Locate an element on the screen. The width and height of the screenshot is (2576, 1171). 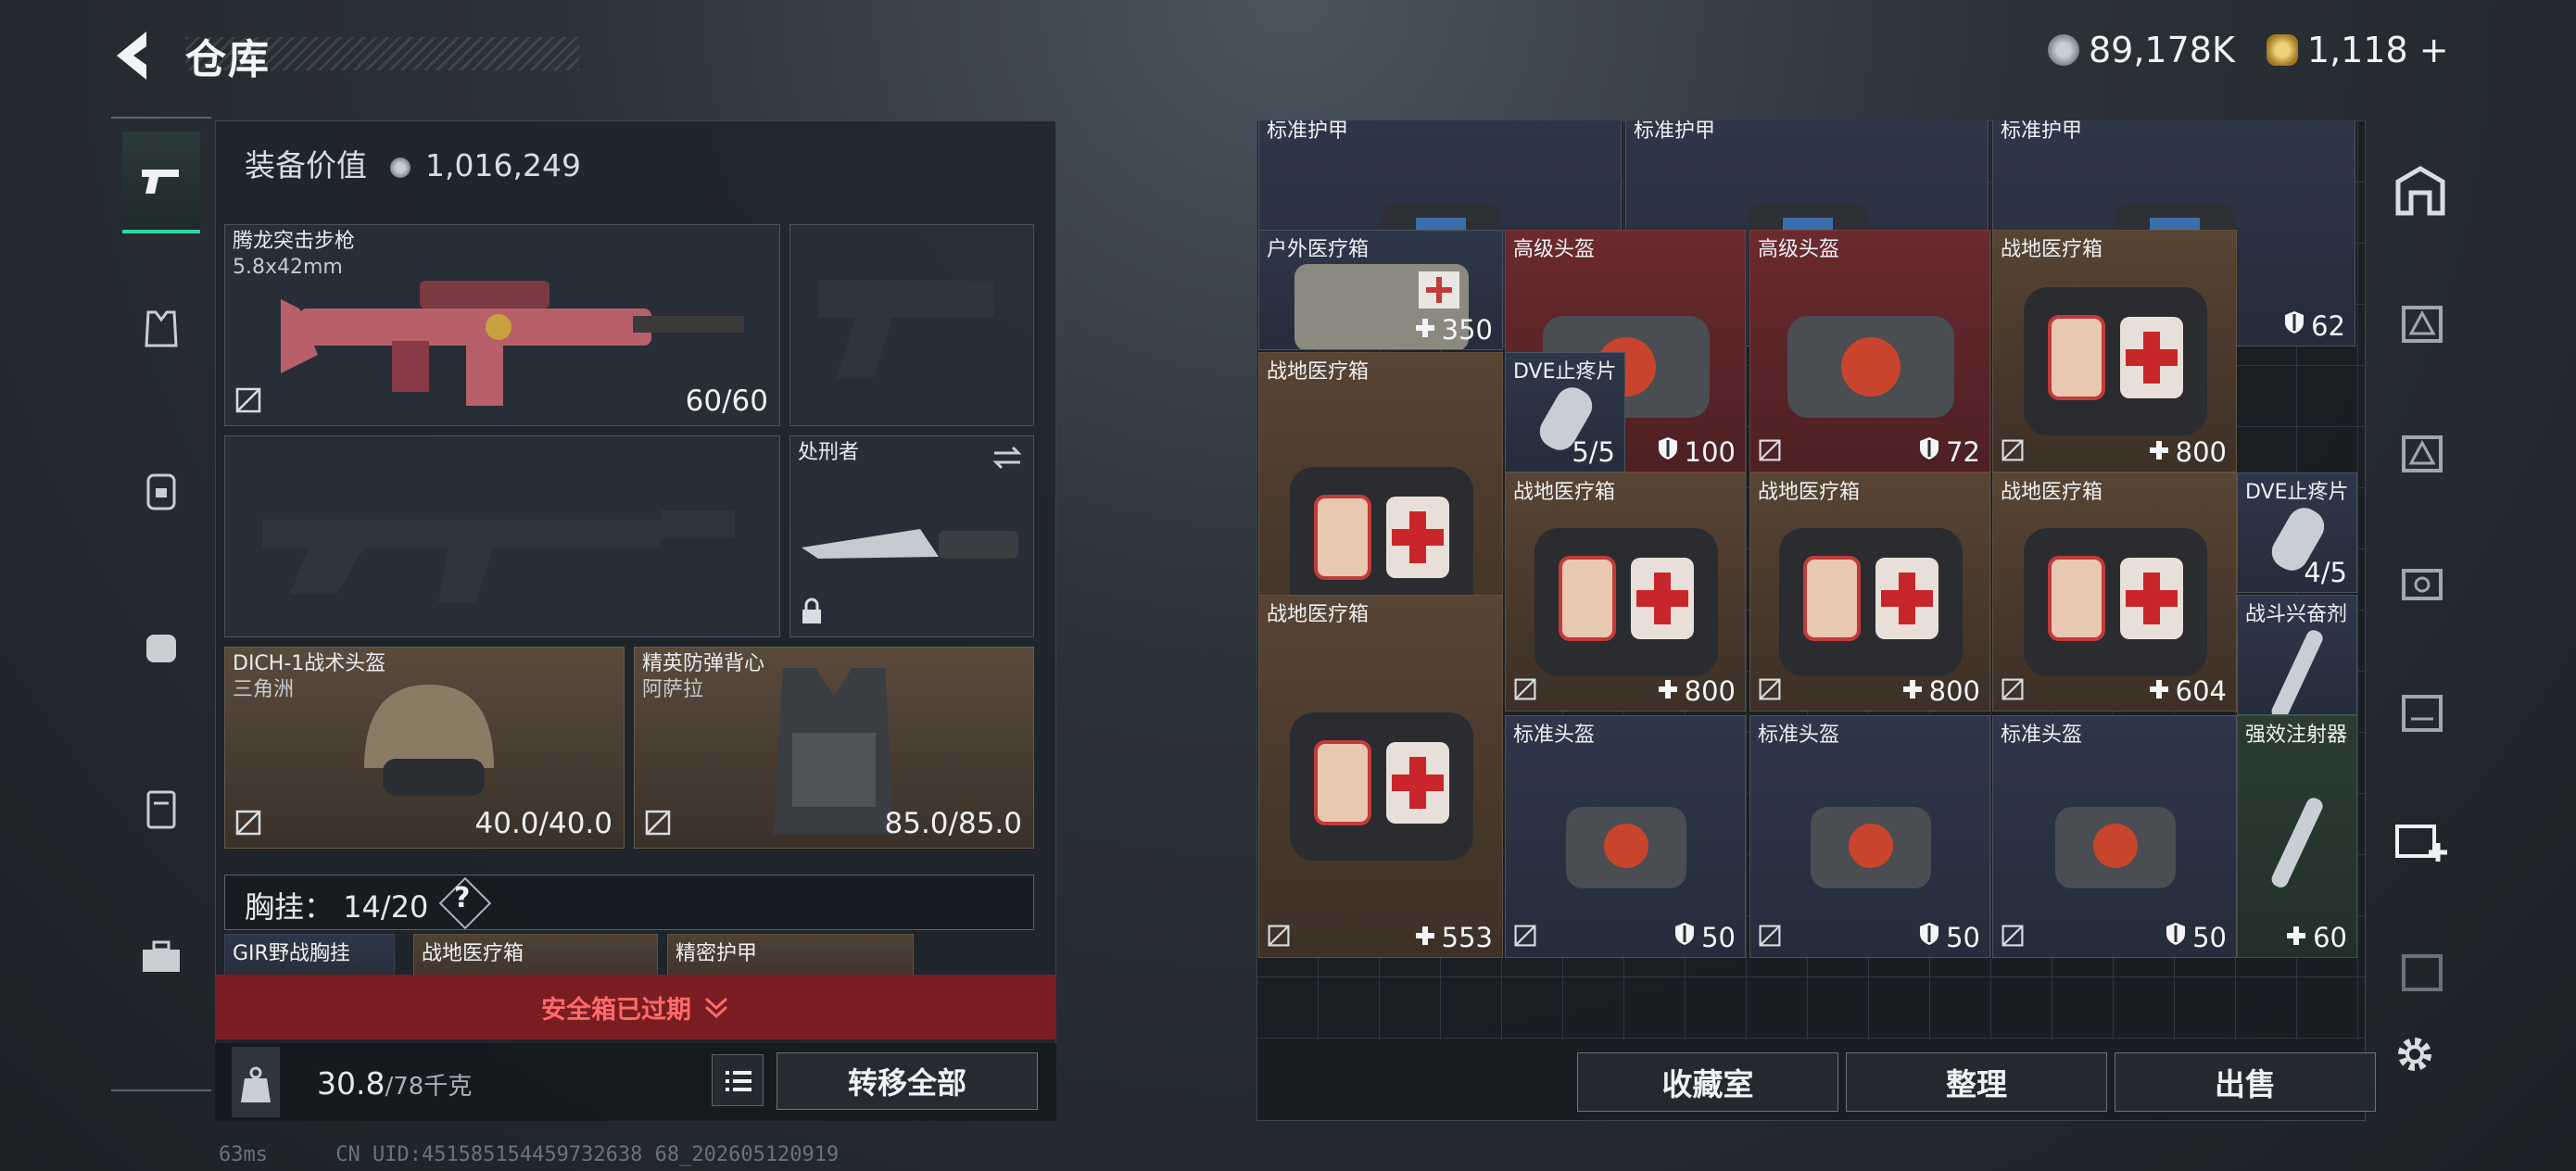
category-sidebar is located at coordinates (161, 604).